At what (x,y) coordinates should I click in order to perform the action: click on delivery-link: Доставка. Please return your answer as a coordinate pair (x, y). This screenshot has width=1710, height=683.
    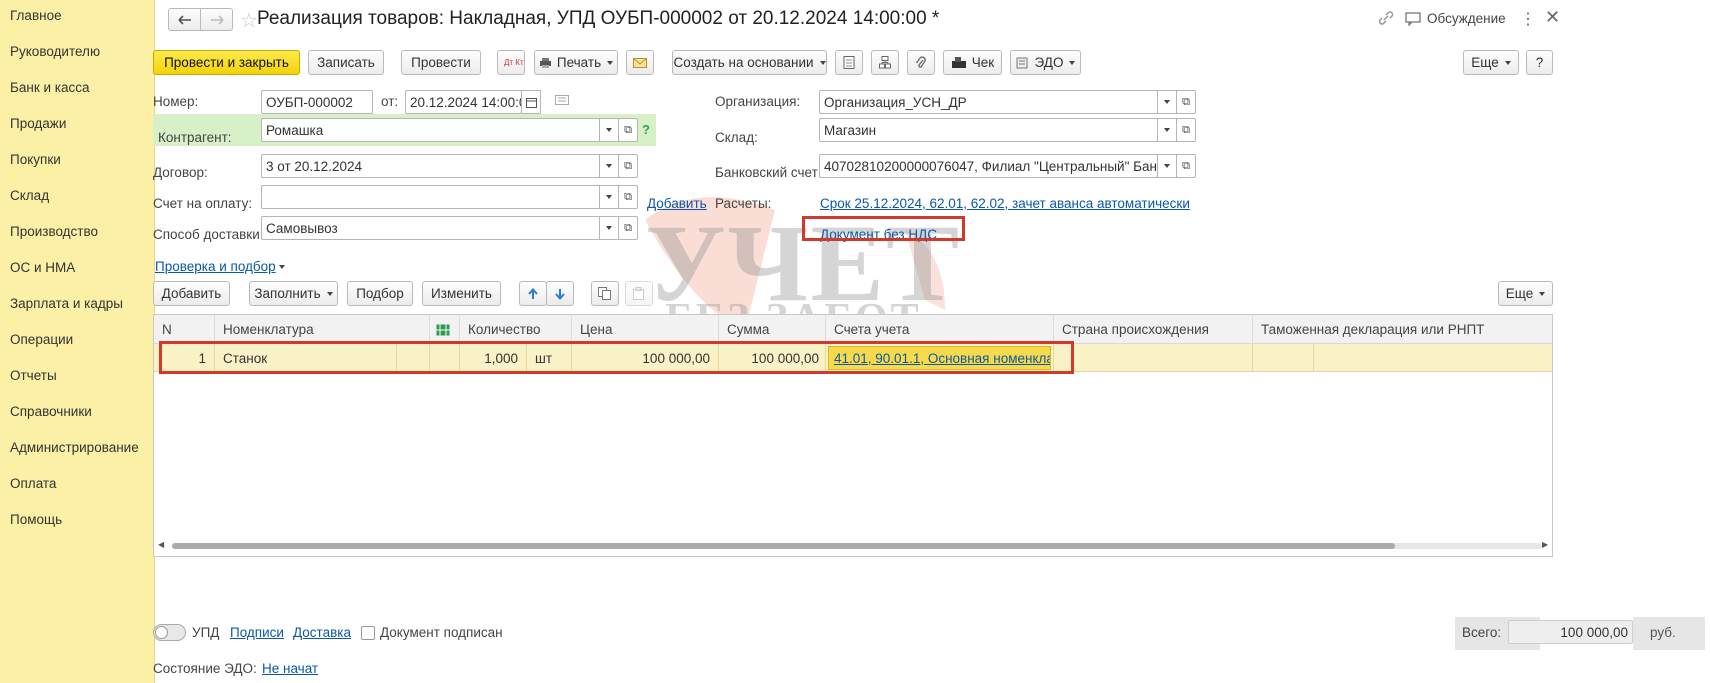
    Looking at the image, I should click on (322, 632).